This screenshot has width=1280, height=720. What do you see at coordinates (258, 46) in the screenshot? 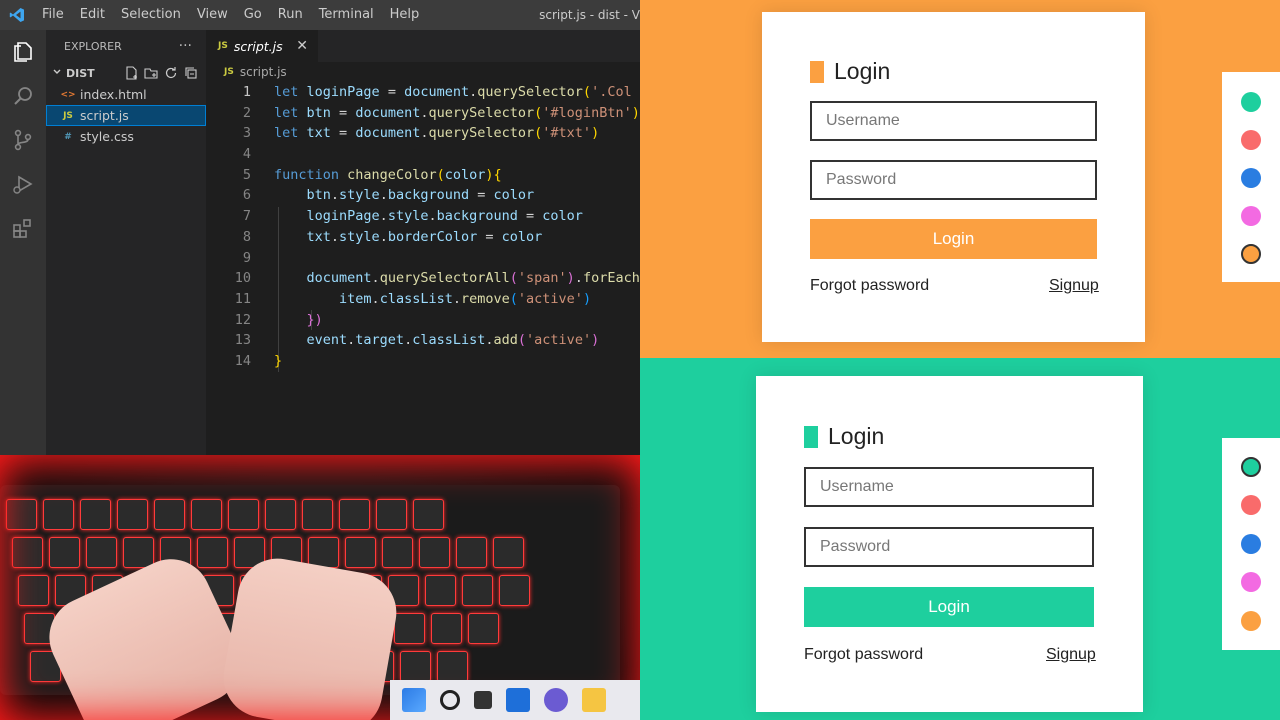
I see `tab-label: script.js` at bounding box center [258, 46].